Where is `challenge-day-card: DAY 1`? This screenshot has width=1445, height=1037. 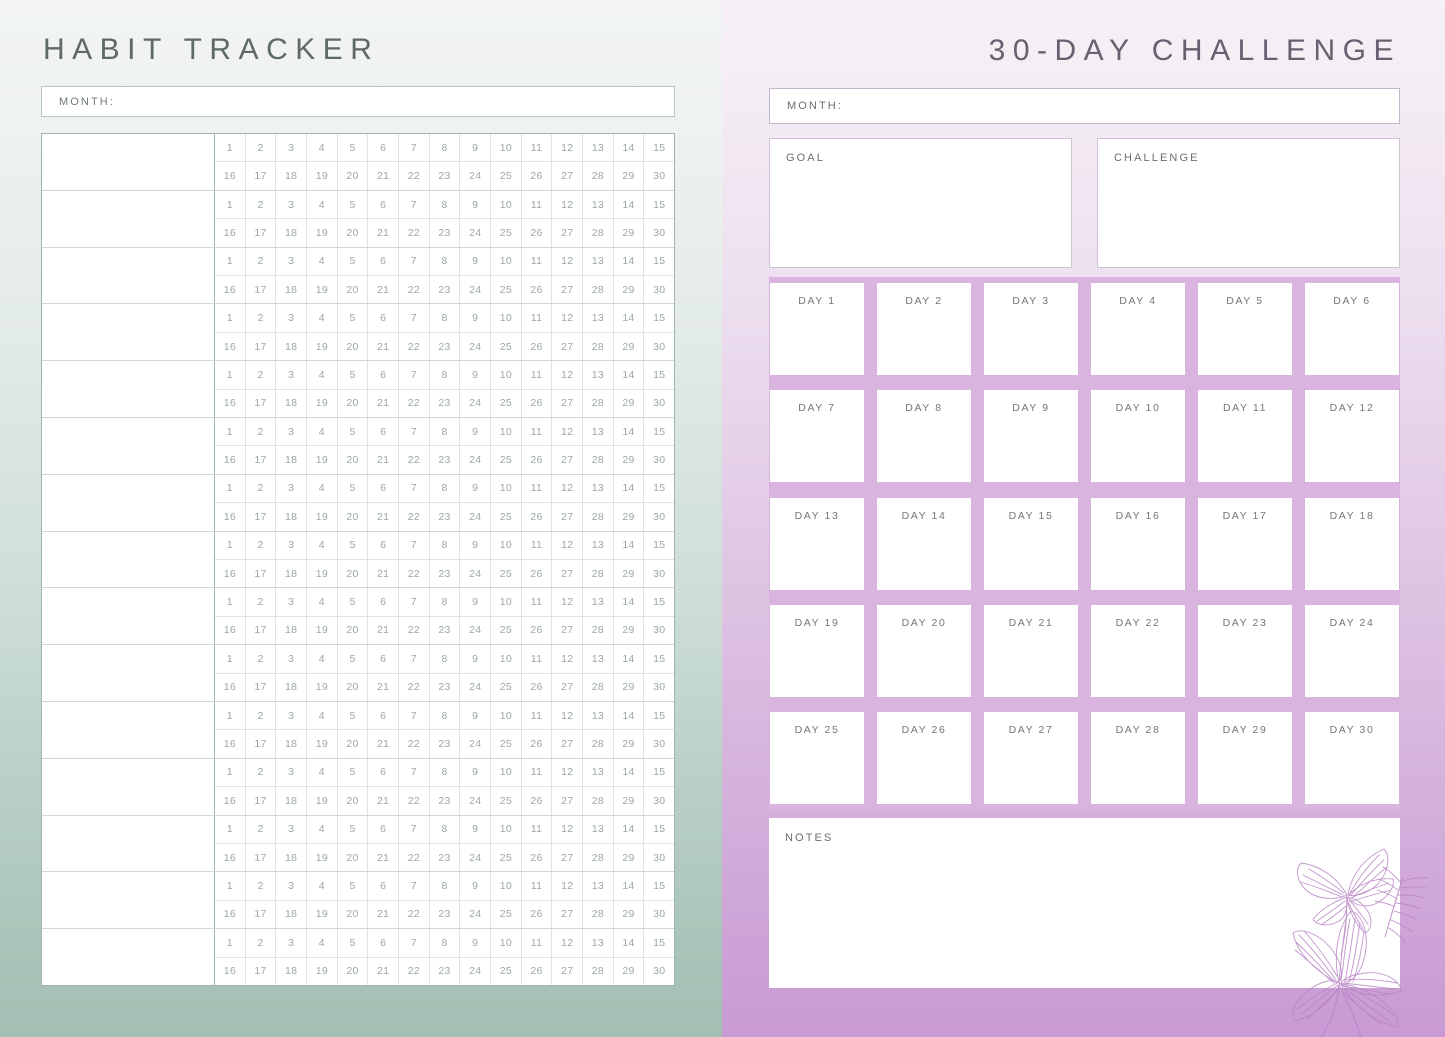
challenge-day-card: DAY 1 is located at coordinates (817, 329).